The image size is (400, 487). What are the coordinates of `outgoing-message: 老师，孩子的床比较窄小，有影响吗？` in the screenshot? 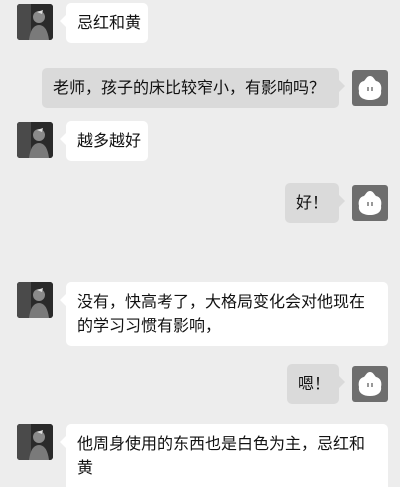 It's located at (193, 88).